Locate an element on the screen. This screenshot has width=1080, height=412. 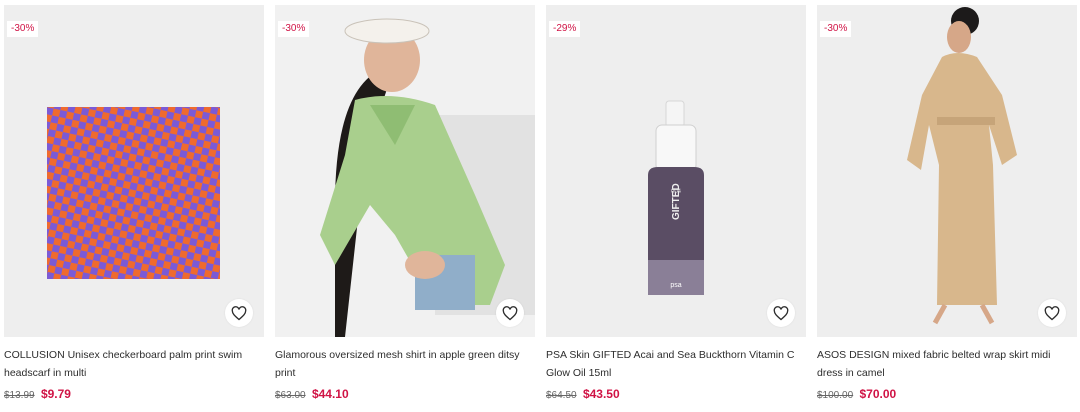
bottle-brand-text: psa is located at coordinates (675, 285).